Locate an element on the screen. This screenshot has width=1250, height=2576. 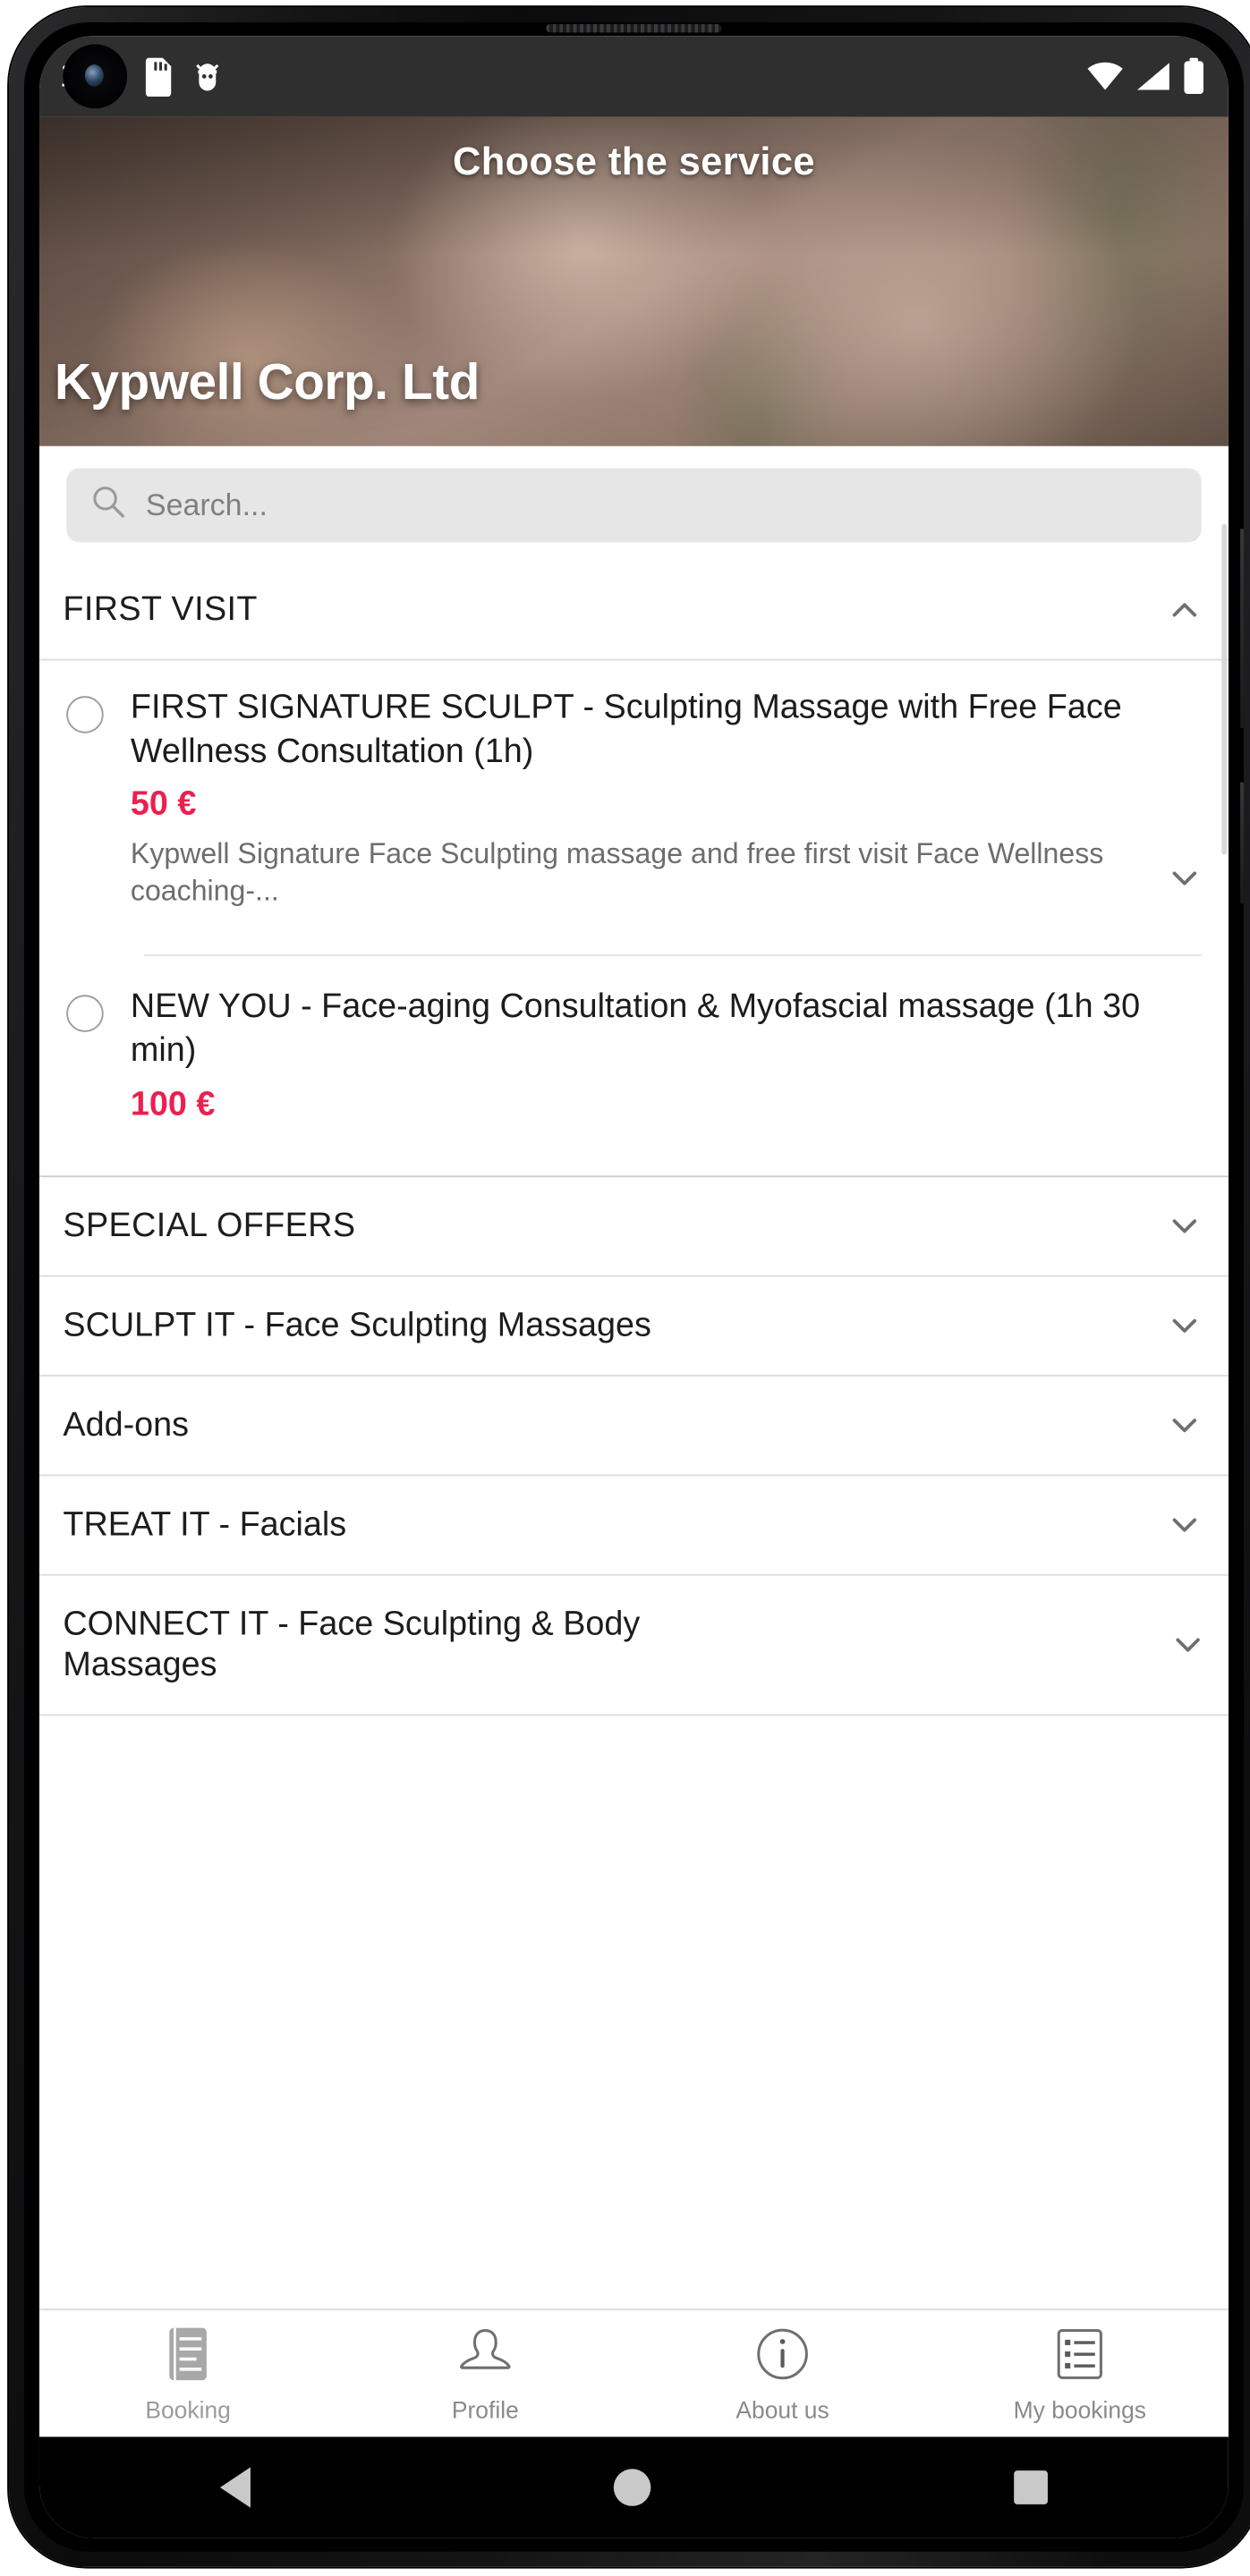
android-navigation-bar is located at coordinates (633, 2487).